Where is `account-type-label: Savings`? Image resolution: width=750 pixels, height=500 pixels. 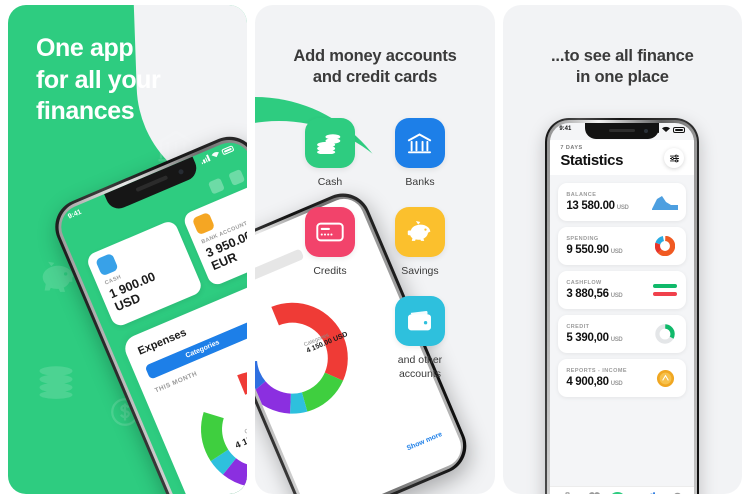
account-type-label: Savings is located at coordinates (420, 271).